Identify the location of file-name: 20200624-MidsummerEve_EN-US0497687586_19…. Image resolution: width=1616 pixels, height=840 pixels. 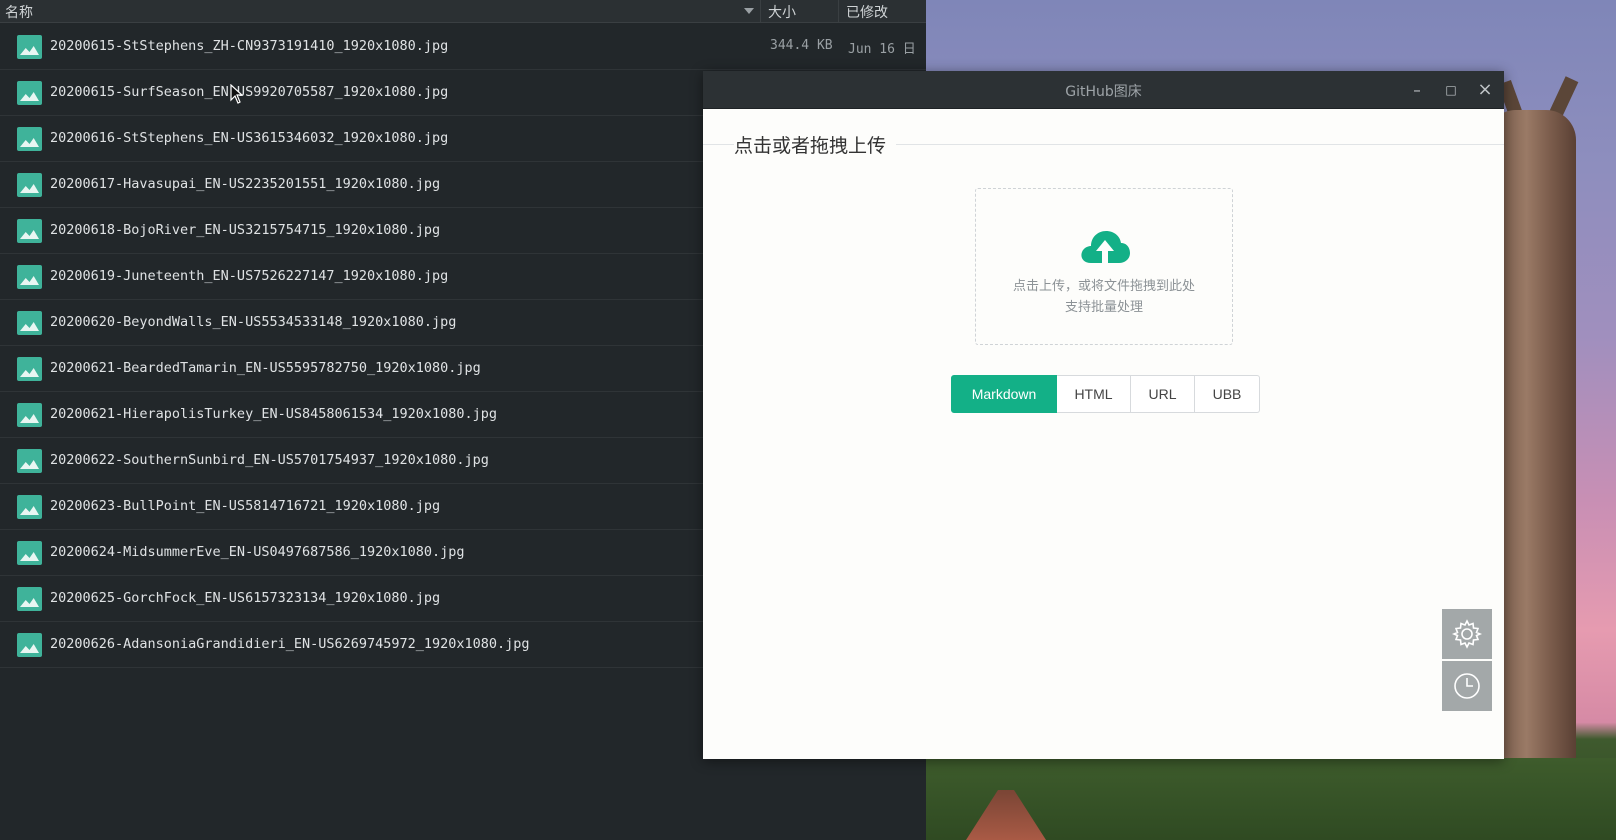
(257, 552).